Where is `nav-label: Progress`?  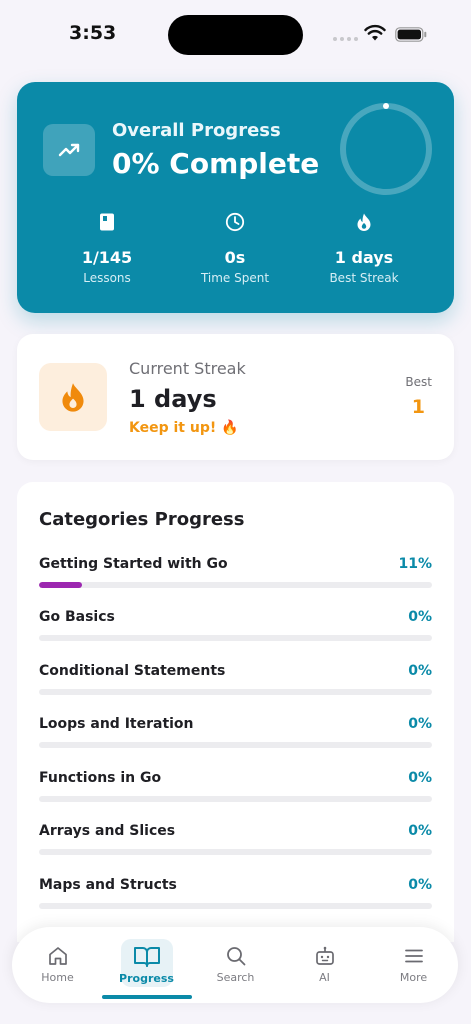
nav-label: Progress is located at coordinates (146, 978).